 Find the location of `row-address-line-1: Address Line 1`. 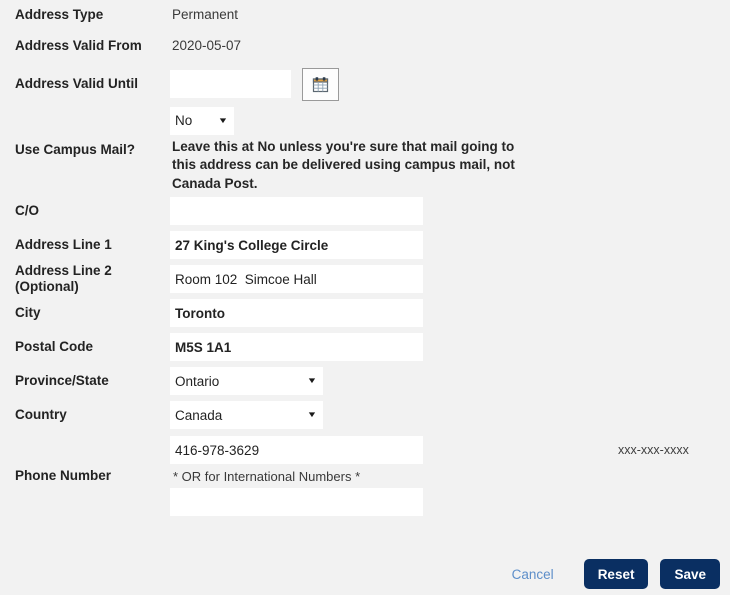

row-address-line-1: Address Line 1 is located at coordinates (365, 245).